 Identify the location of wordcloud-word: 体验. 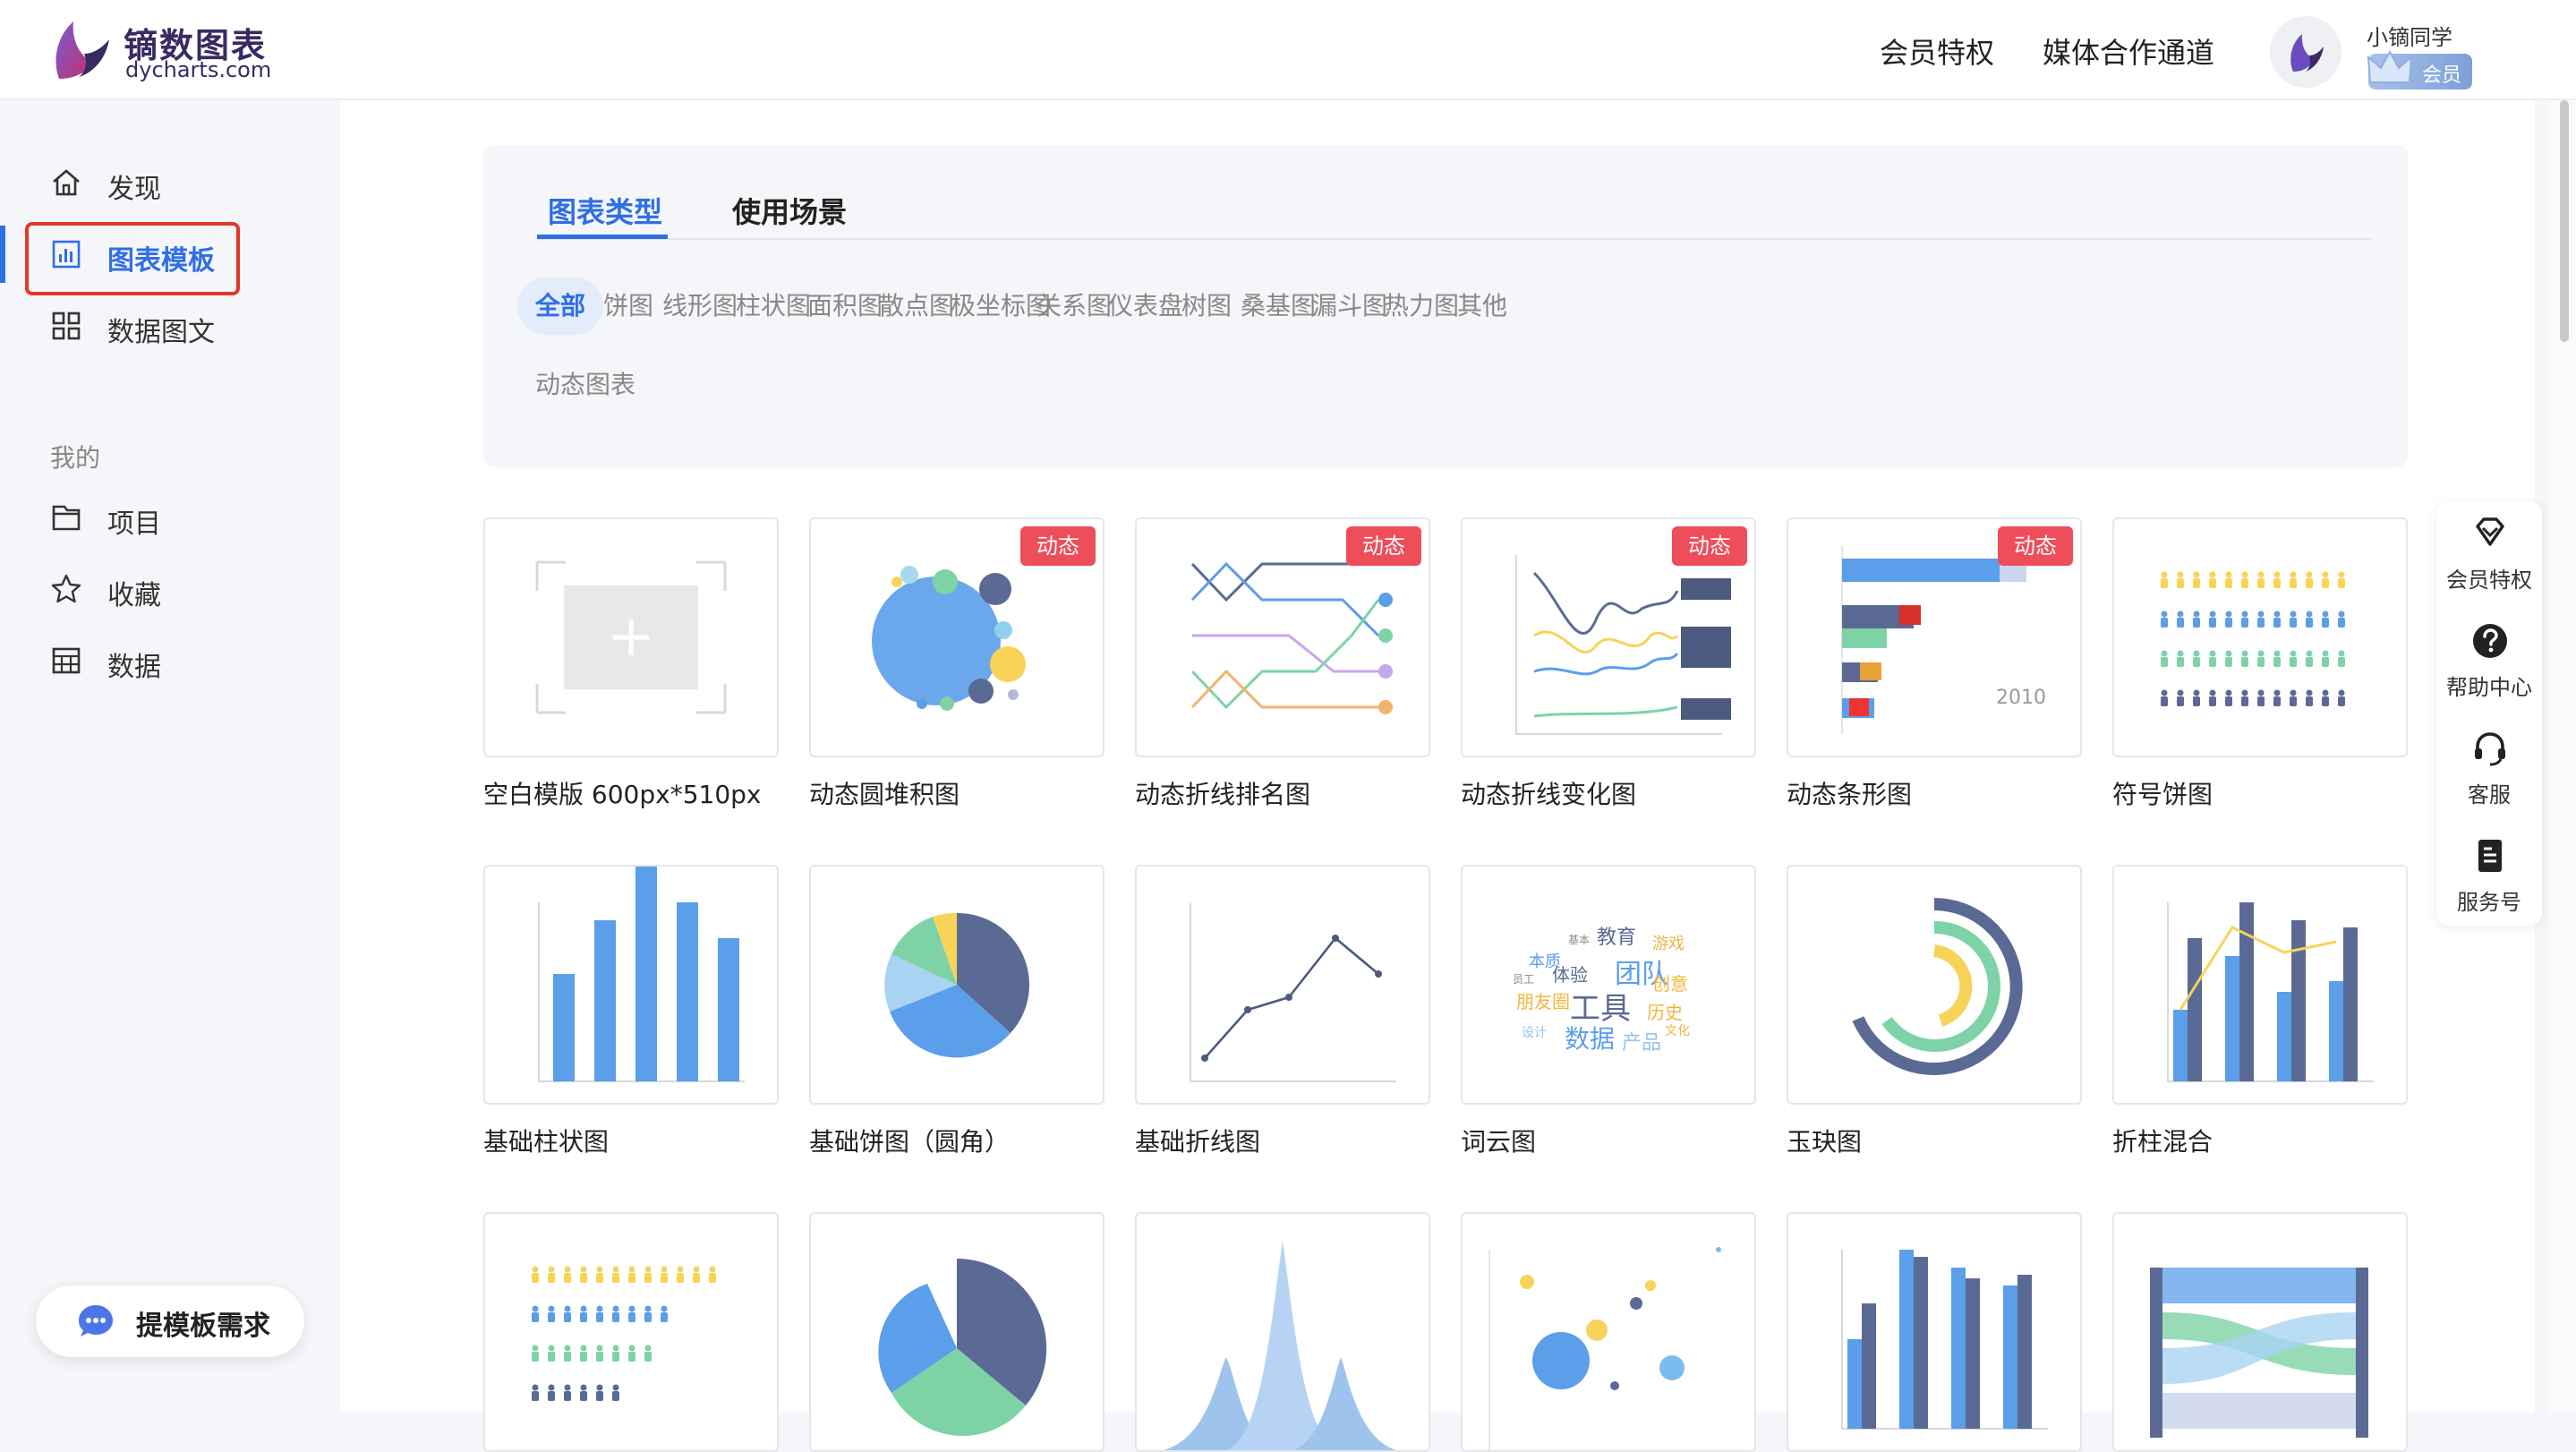
(1570, 975).